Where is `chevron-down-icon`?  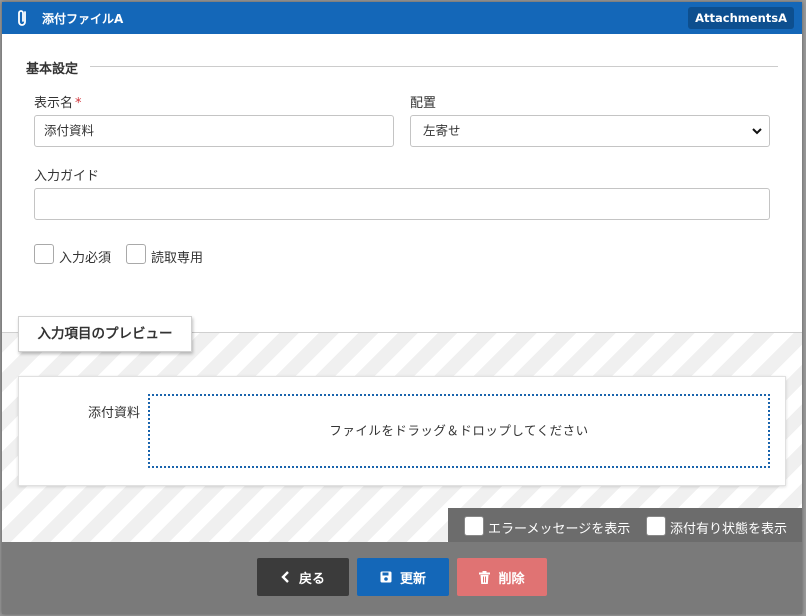
chevron-down-icon is located at coordinates (757, 131).